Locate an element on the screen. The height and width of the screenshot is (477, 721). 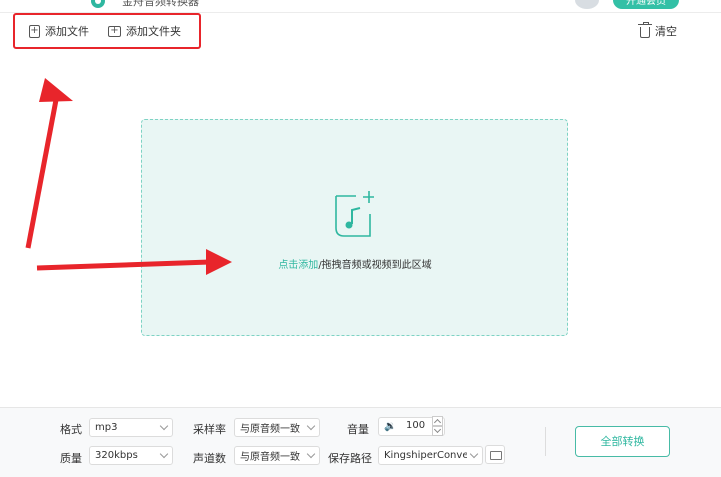
format-select: mp3 is located at coordinates (131, 427).